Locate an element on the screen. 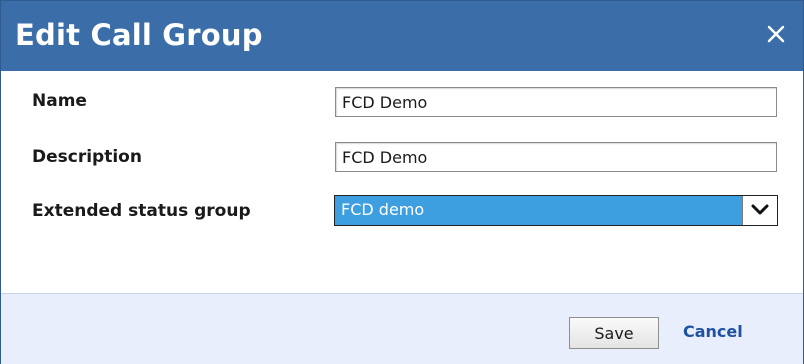 The height and width of the screenshot is (364, 804). description-field-box is located at coordinates (556, 157).